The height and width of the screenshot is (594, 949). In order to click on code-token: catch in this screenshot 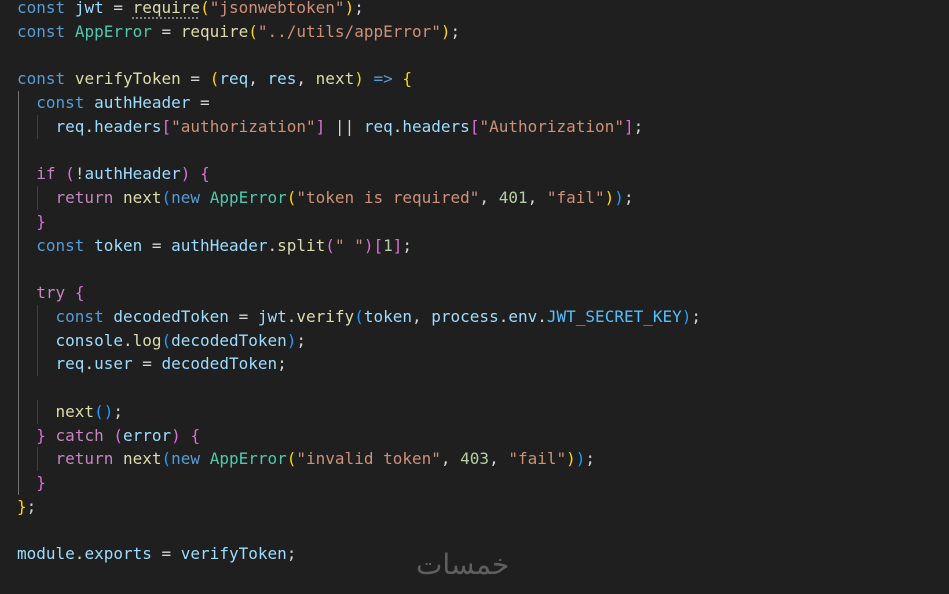, I will do `click(79, 435)`.